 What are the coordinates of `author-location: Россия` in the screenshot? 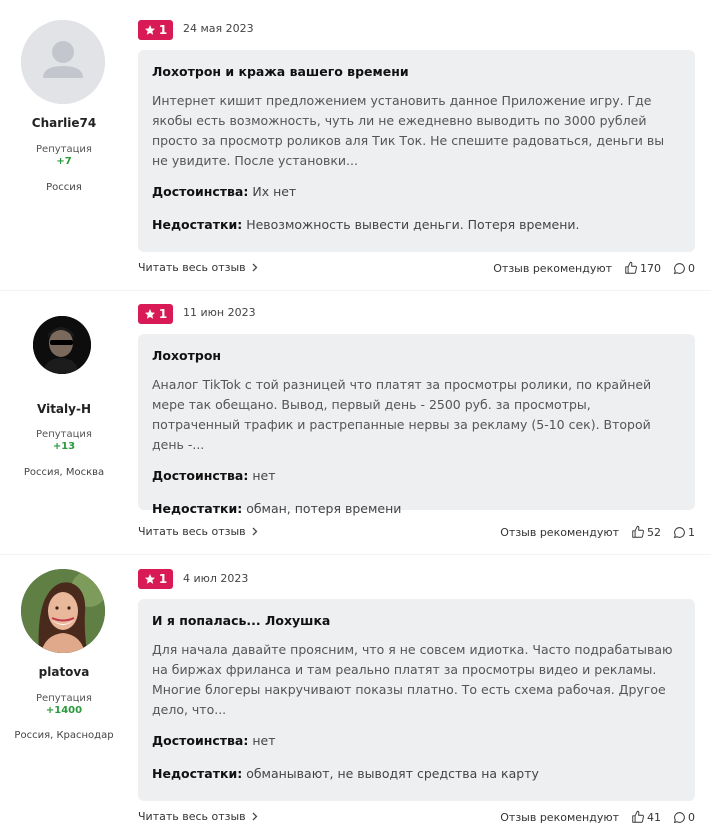 It's located at (64, 187).